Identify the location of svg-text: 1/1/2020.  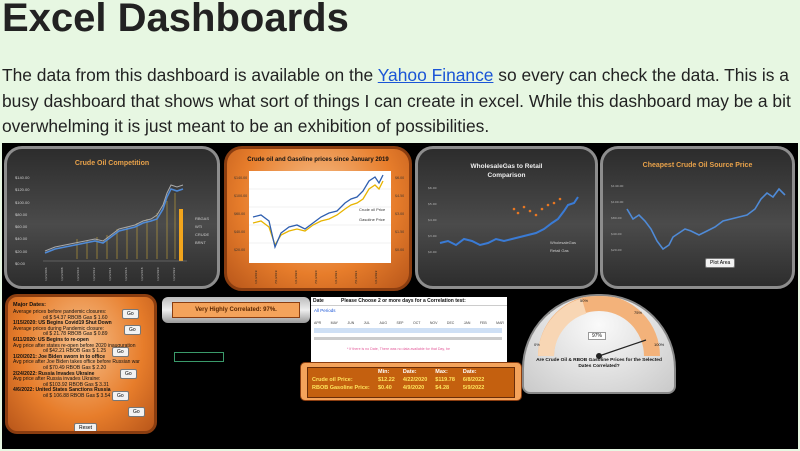
(296, 277).